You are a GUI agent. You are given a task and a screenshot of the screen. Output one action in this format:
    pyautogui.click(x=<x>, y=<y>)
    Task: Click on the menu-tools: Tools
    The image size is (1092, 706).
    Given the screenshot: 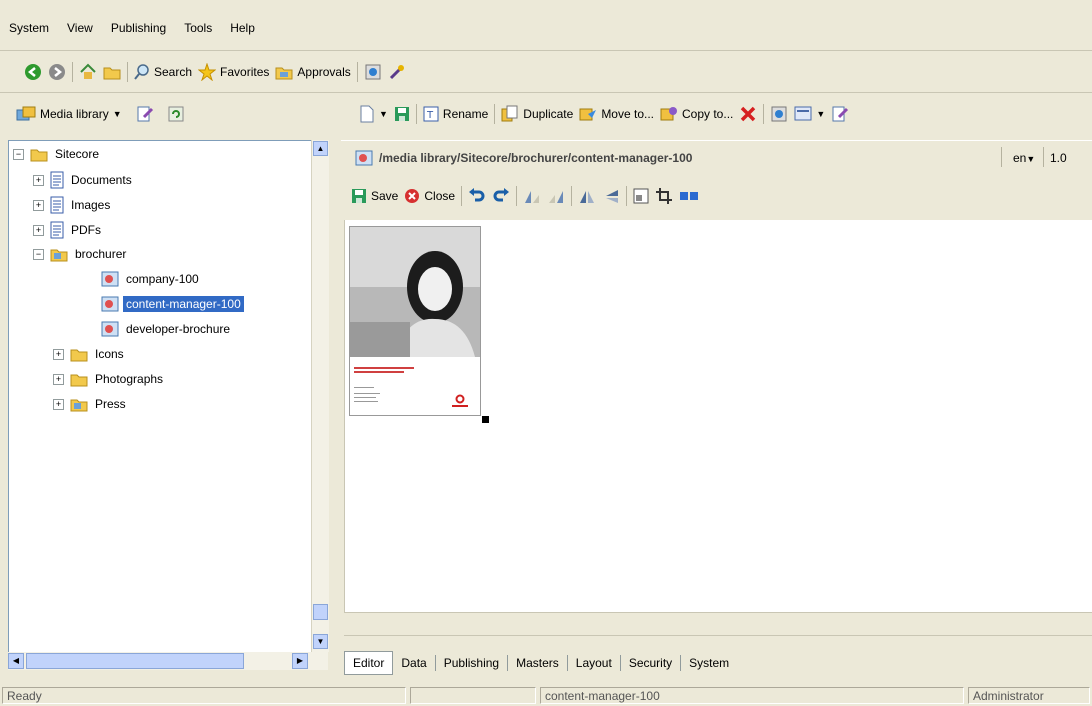 What is the action you would take?
    pyautogui.click(x=198, y=28)
    